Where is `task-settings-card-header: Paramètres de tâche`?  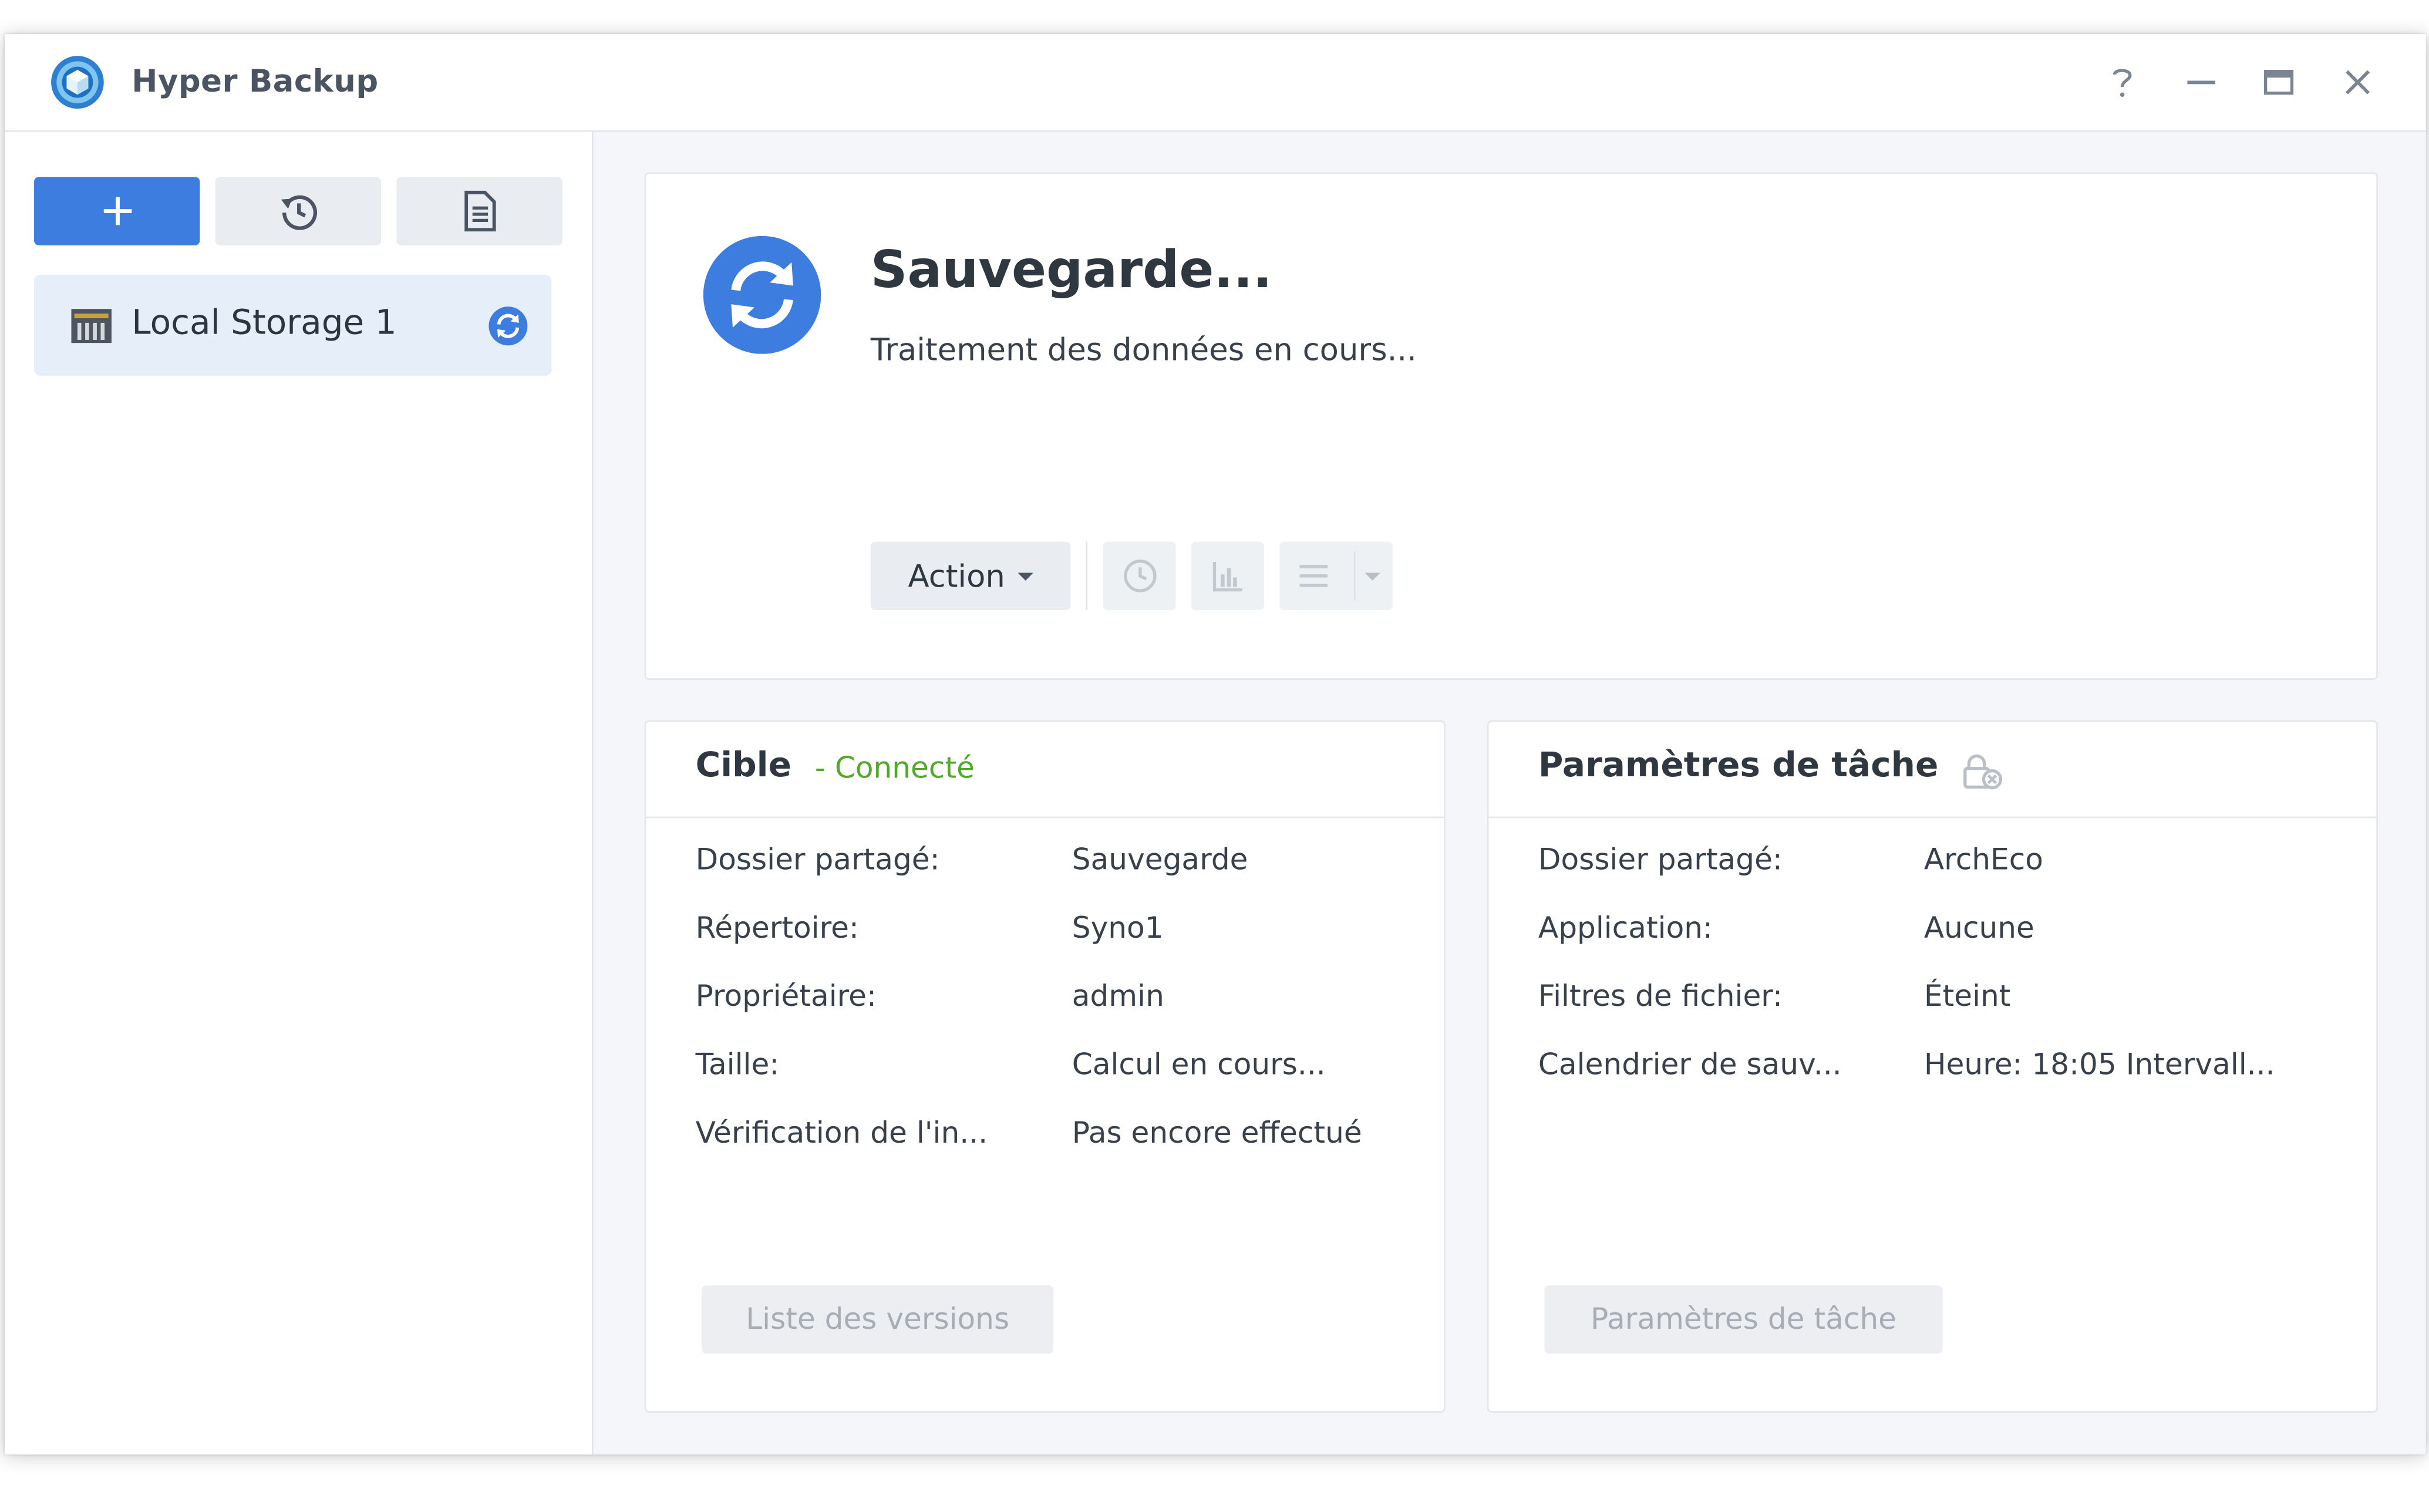 task-settings-card-header: Paramètres de tâche is located at coordinates (1932, 770).